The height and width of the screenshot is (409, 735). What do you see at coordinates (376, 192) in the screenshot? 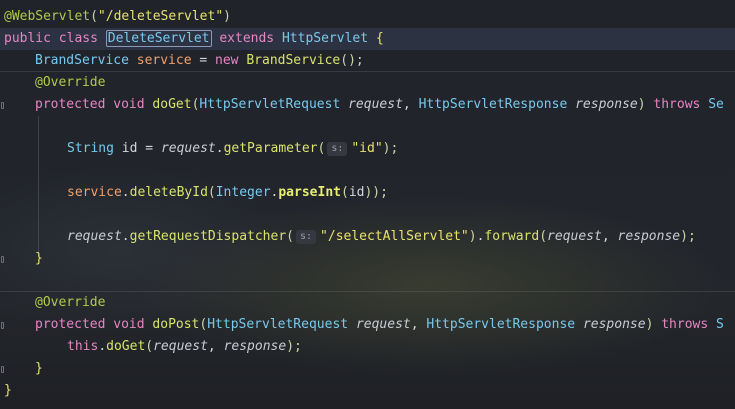
I see `call-end: ));` at bounding box center [376, 192].